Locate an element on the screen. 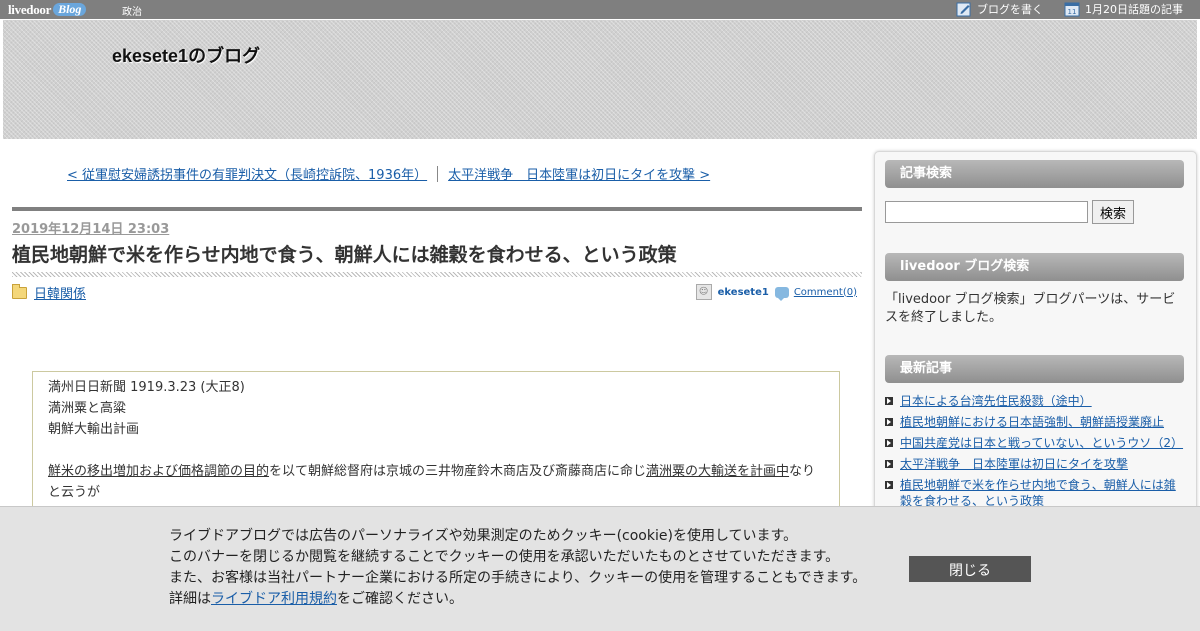 The height and width of the screenshot is (631, 1200). calendar-icon: 11 is located at coordinates (1072, 9).